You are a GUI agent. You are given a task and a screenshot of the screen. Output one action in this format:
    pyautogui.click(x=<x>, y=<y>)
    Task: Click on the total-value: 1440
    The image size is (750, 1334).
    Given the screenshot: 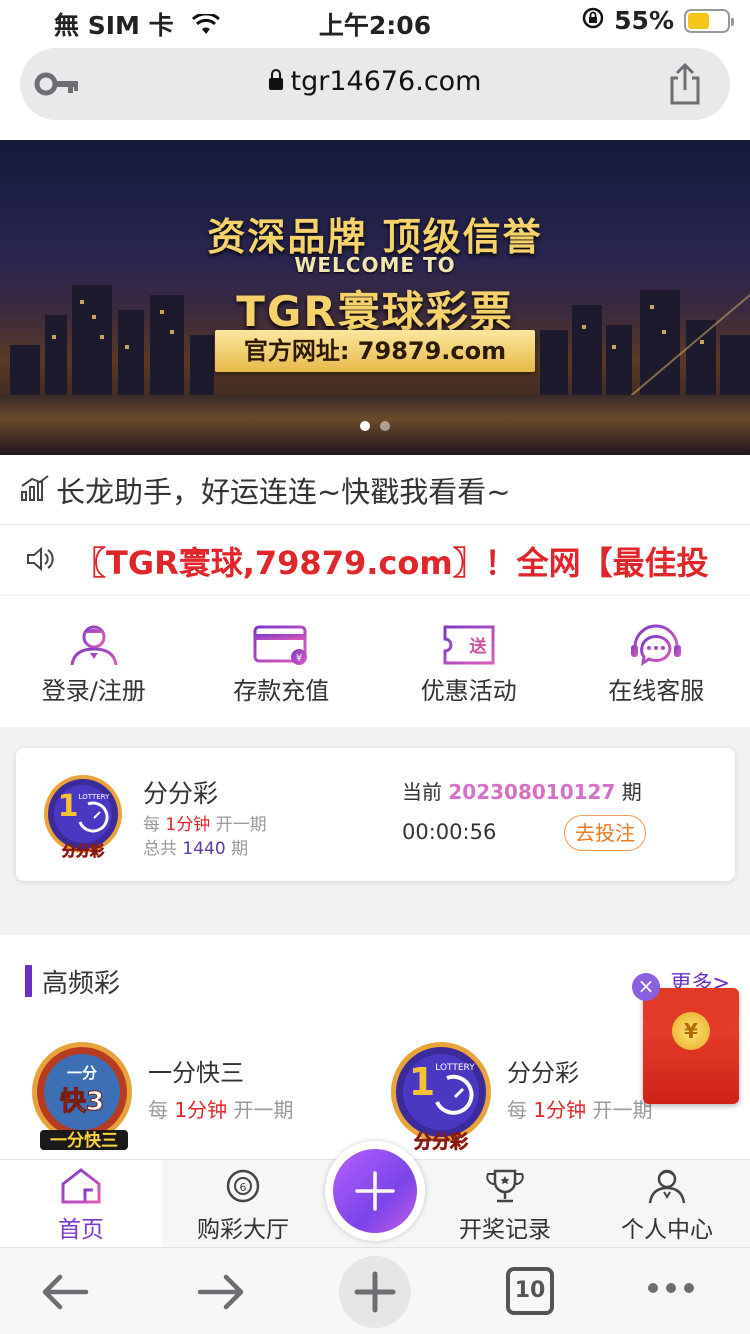 What is the action you would take?
    pyautogui.click(x=204, y=849)
    